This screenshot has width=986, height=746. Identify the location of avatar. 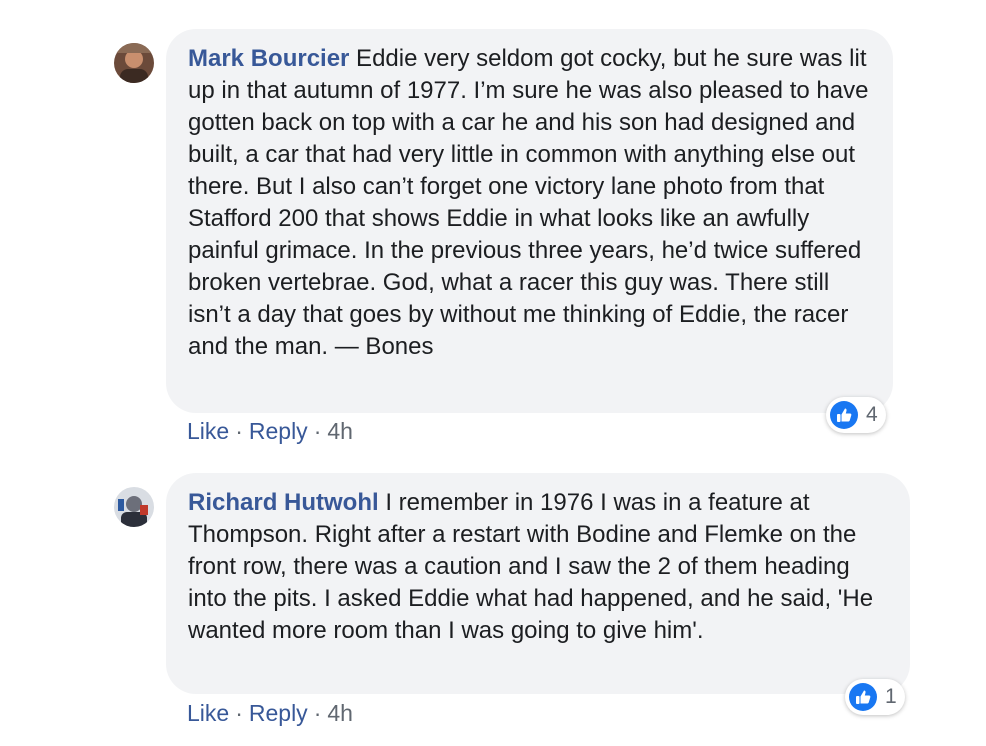
(134, 507).